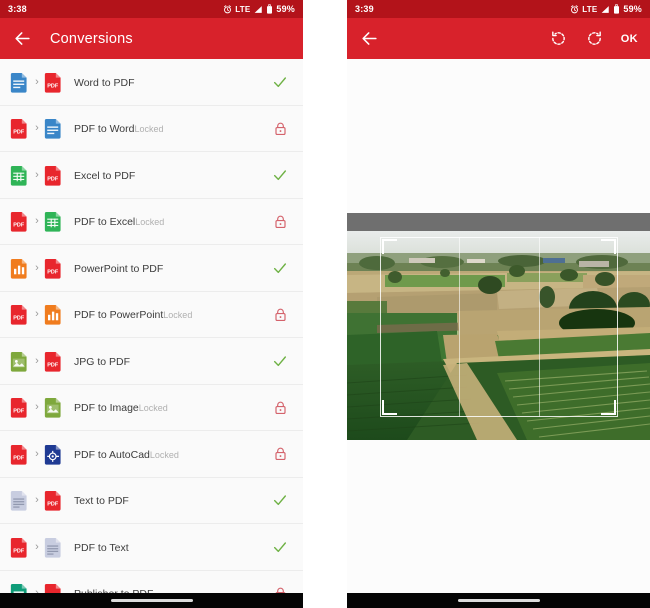 This screenshot has width=650, height=608. I want to click on conversion-labels: PDF to ExcelLocked, so click(172, 221).